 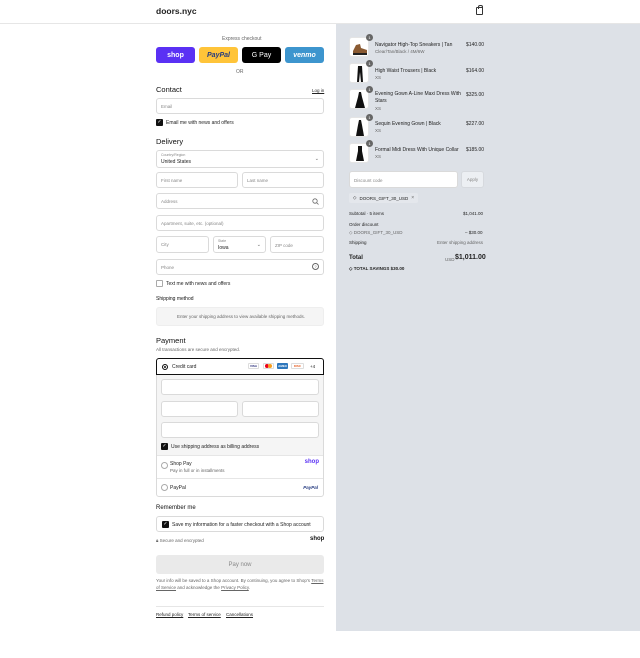 What do you see at coordinates (315, 201) in the screenshot?
I see `search-icon` at bounding box center [315, 201].